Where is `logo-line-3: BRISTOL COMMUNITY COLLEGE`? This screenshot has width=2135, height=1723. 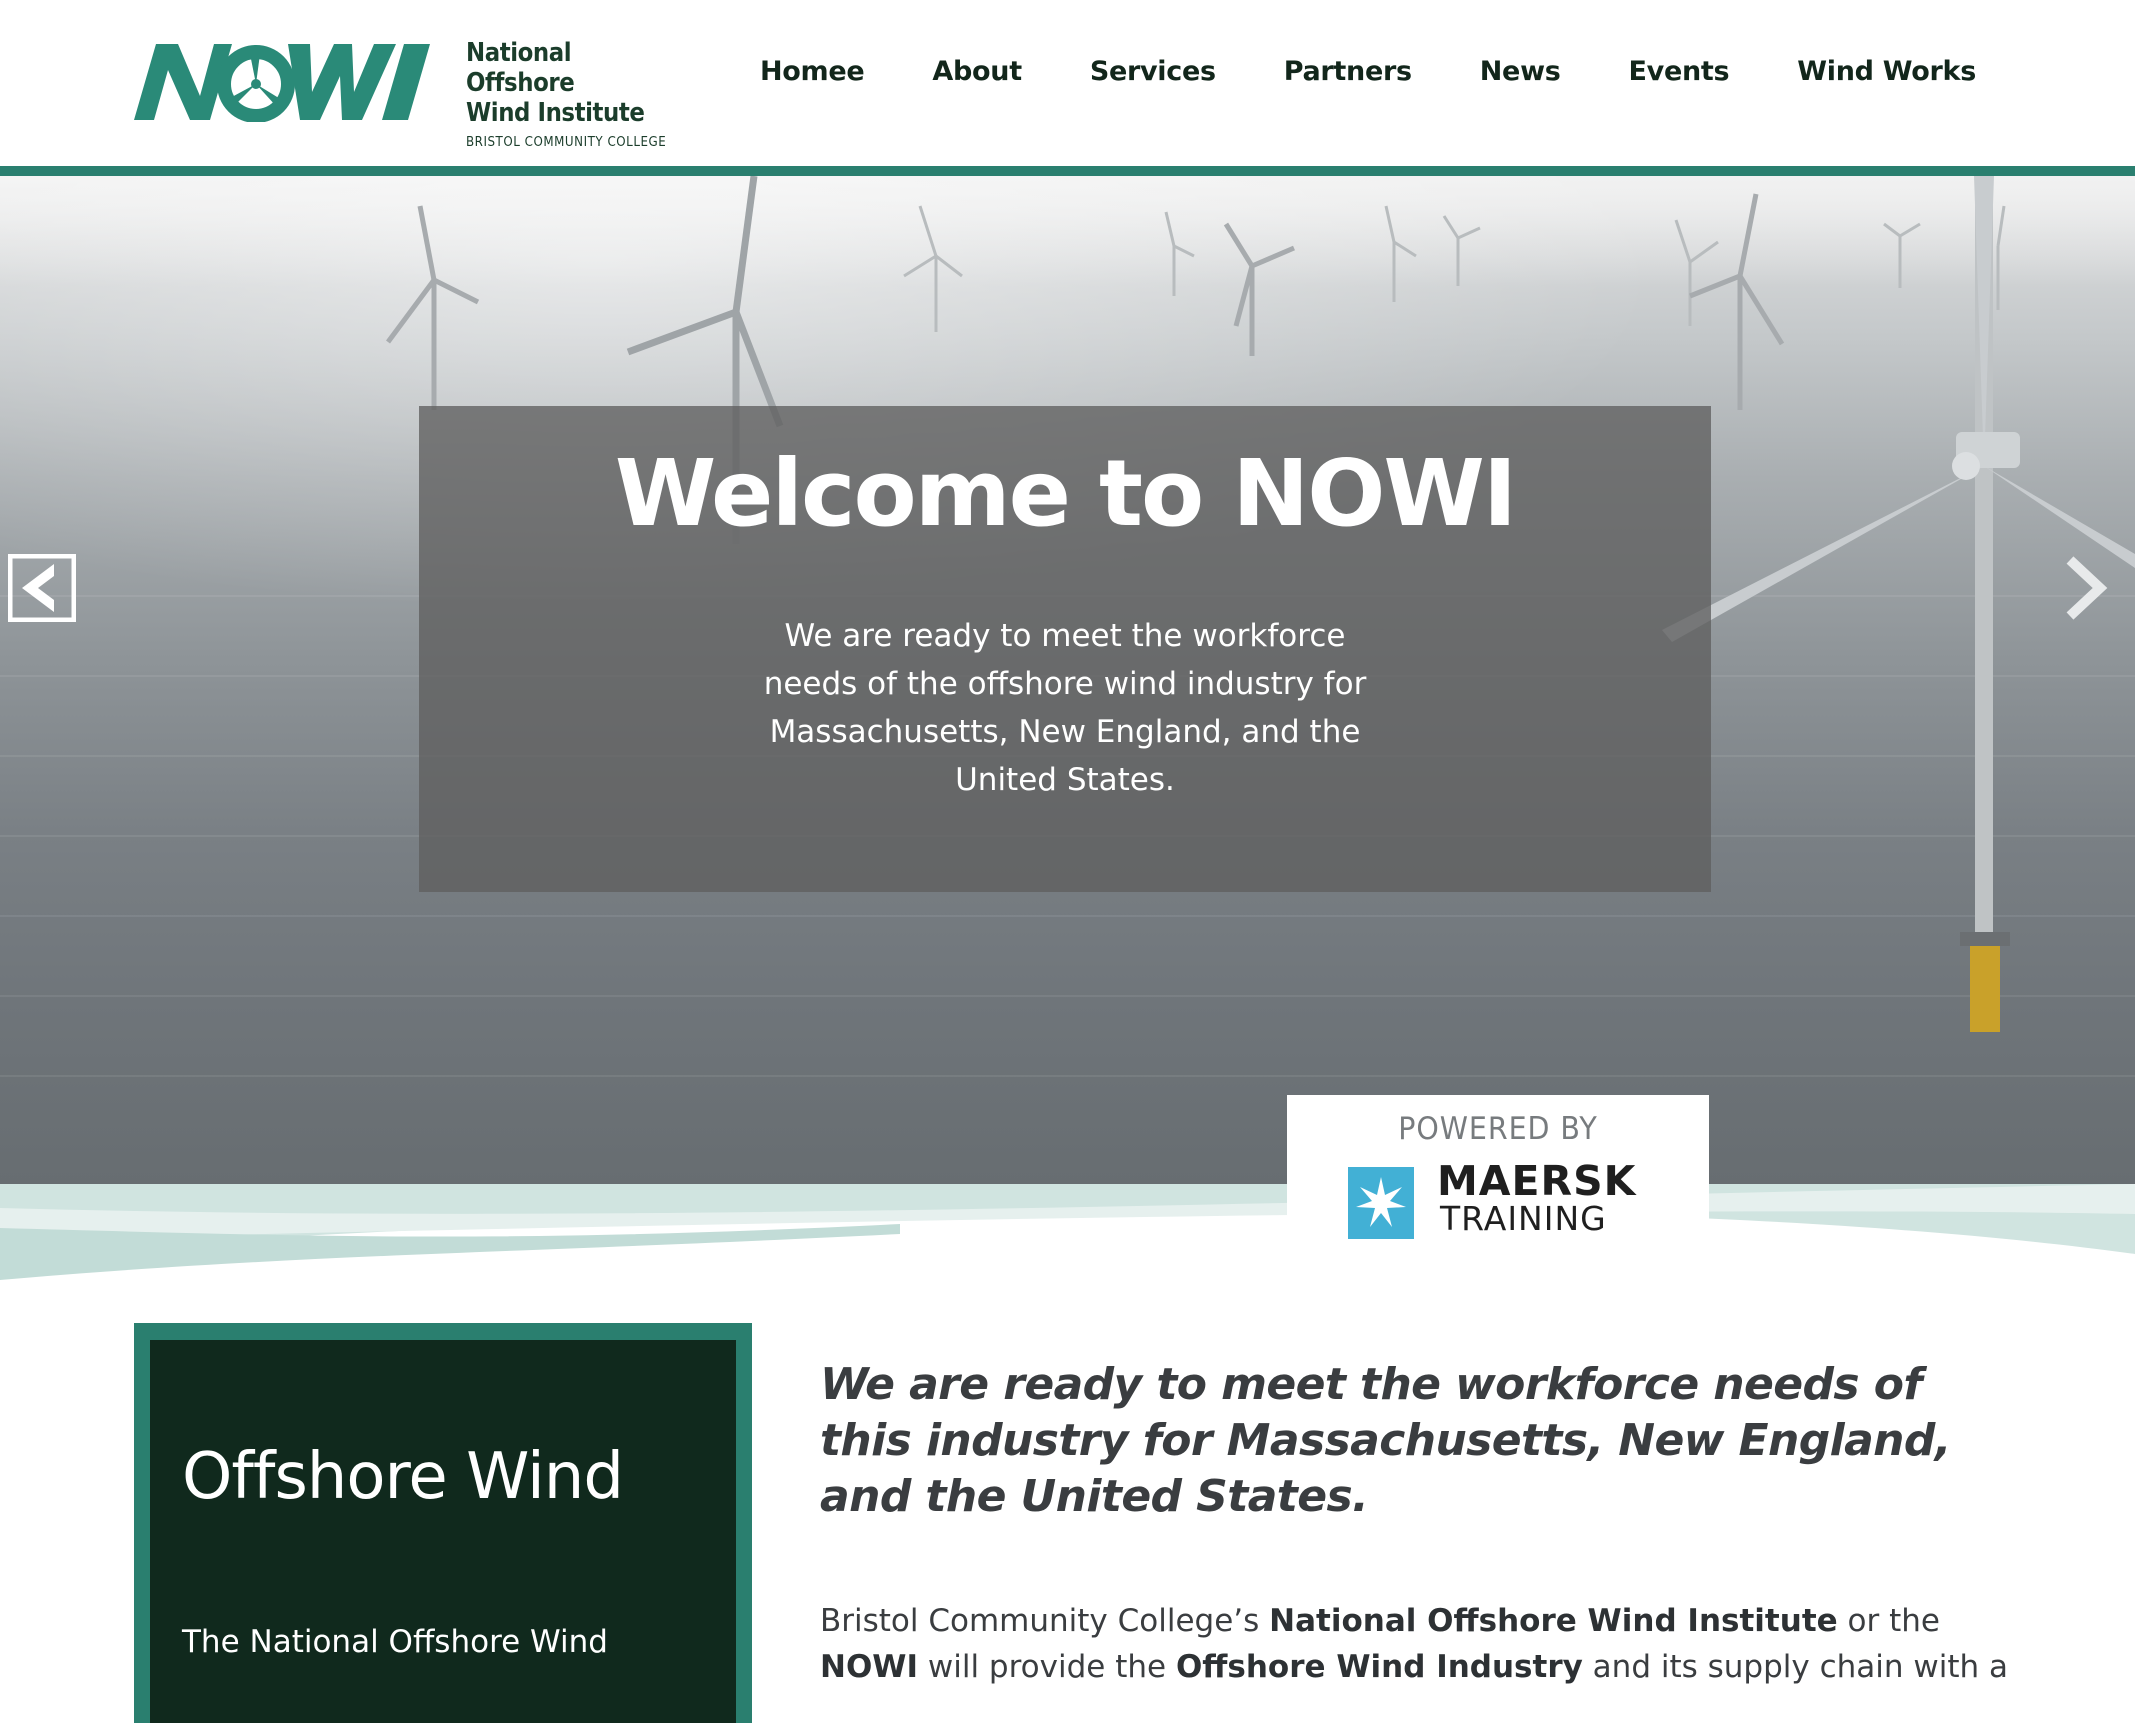 logo-line-3: BRISTOL COMMUNITY COLLEGE is located at coordinates (566, 142).